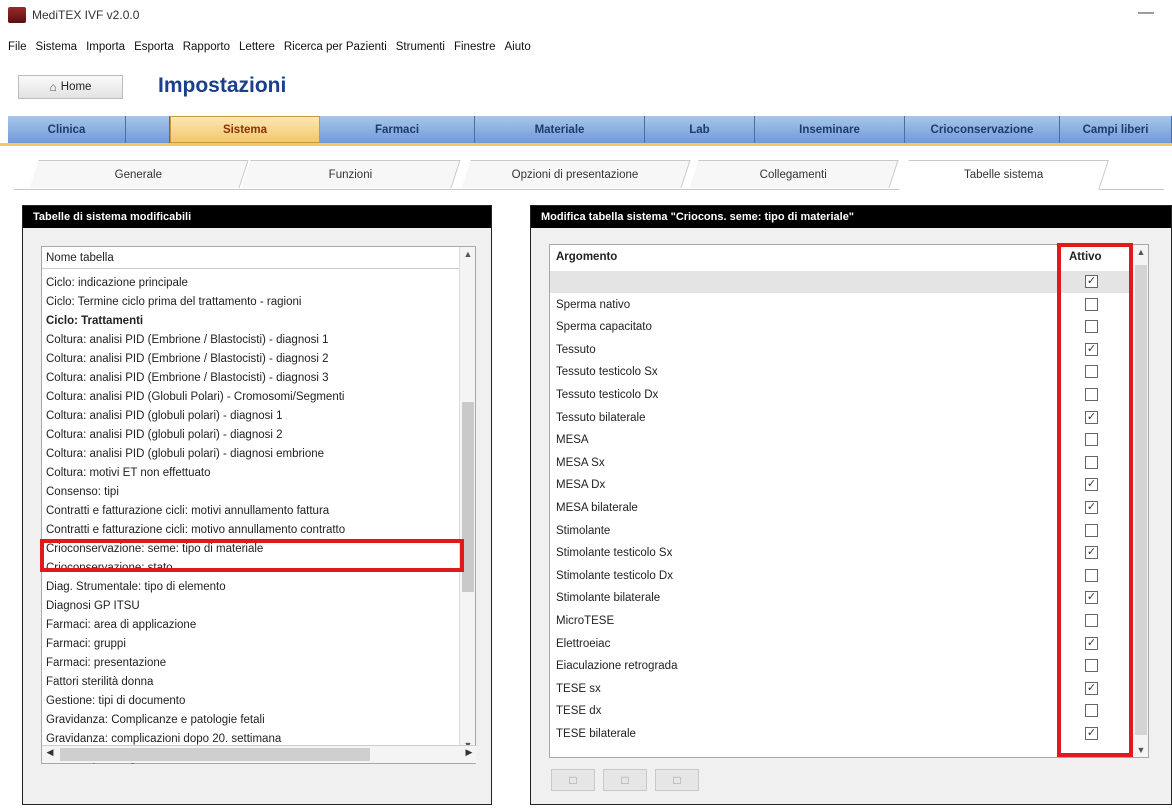  What do you see at coordinates (475, 47) in the screenshot?
I see `menu-finestre: Finestre` at bounding box center [475, 47].